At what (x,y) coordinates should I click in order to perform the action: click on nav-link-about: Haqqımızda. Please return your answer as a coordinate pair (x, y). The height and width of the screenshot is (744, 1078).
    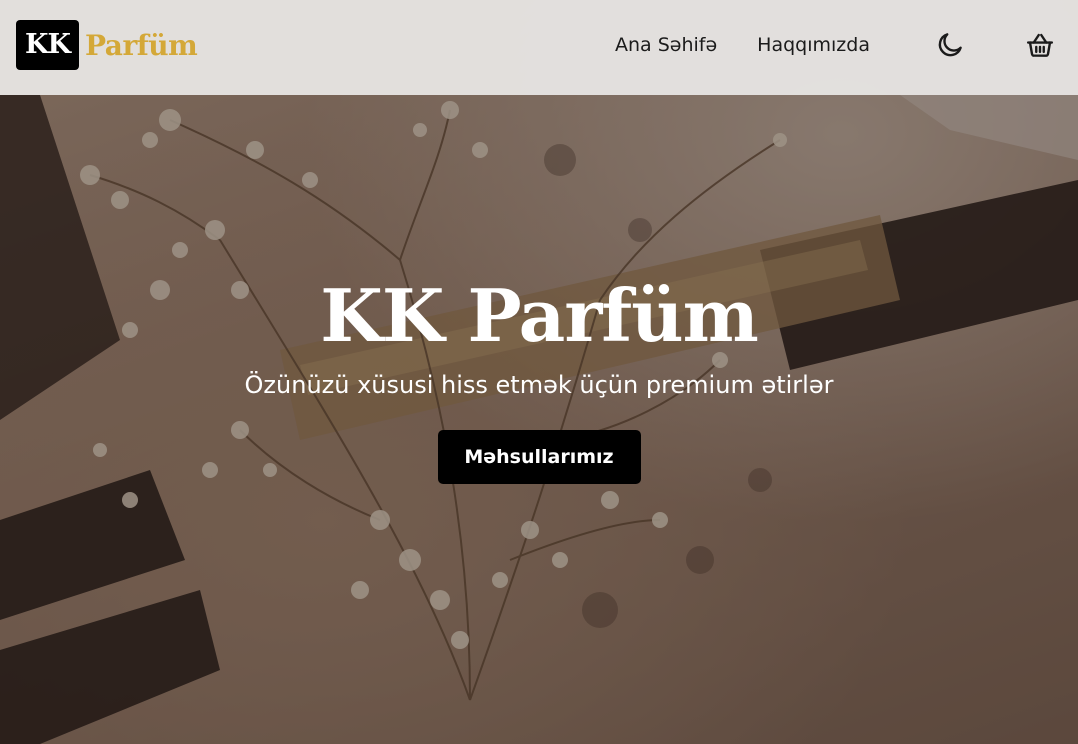
    Looking at the image, I should click on (813, 45).